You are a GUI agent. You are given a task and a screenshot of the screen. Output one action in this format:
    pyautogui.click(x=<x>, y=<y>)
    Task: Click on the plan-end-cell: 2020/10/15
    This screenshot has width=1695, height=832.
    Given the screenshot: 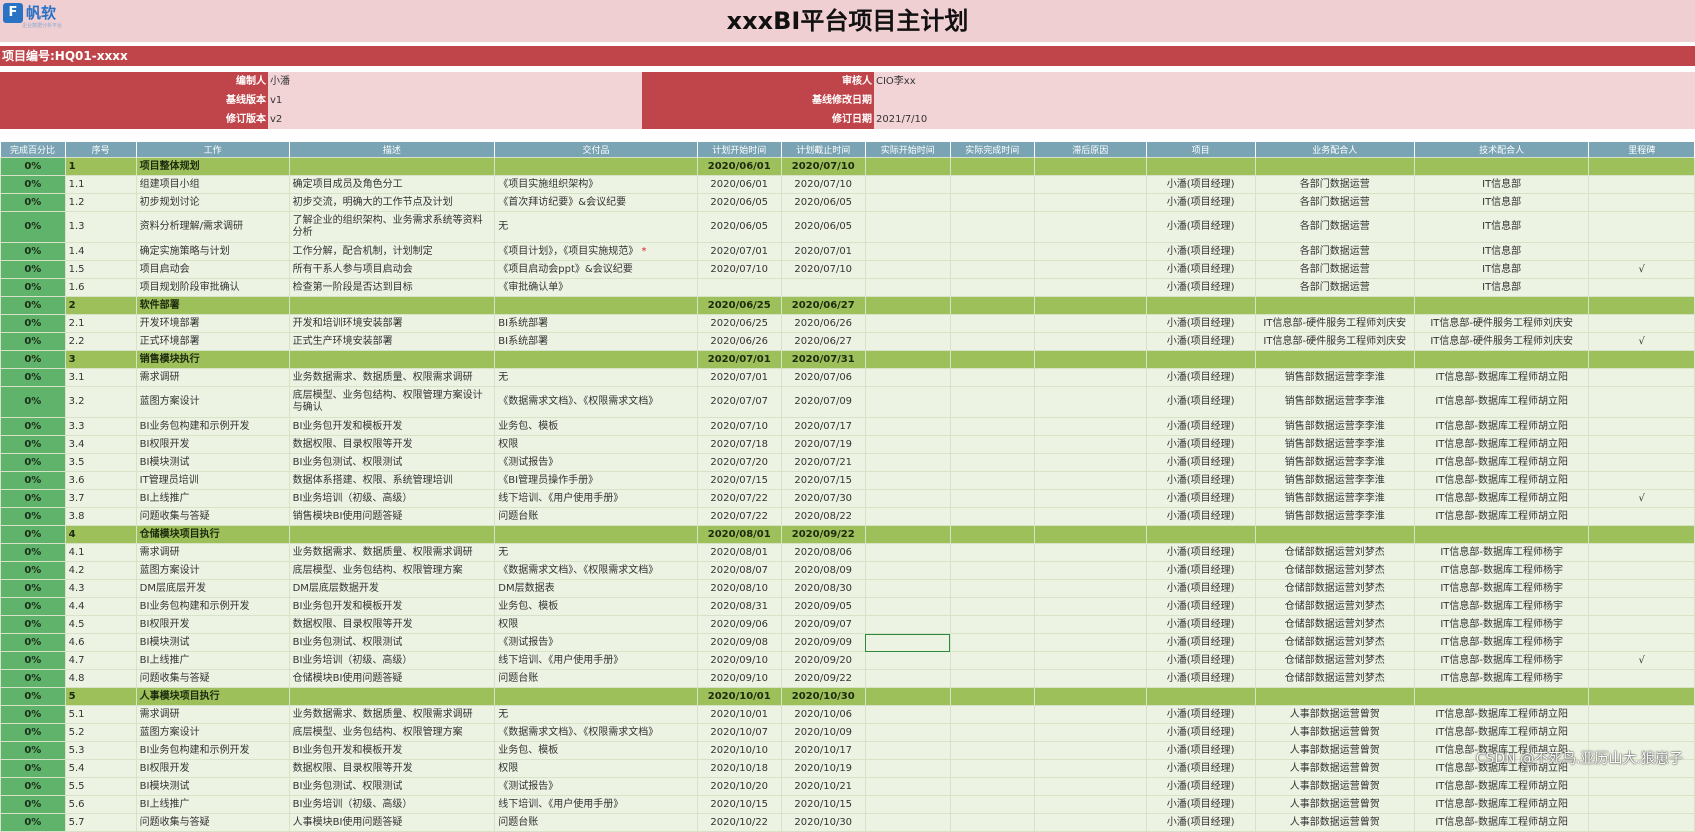 What is the action you would take?
    pyautogui.click(x=823, y=805)
    